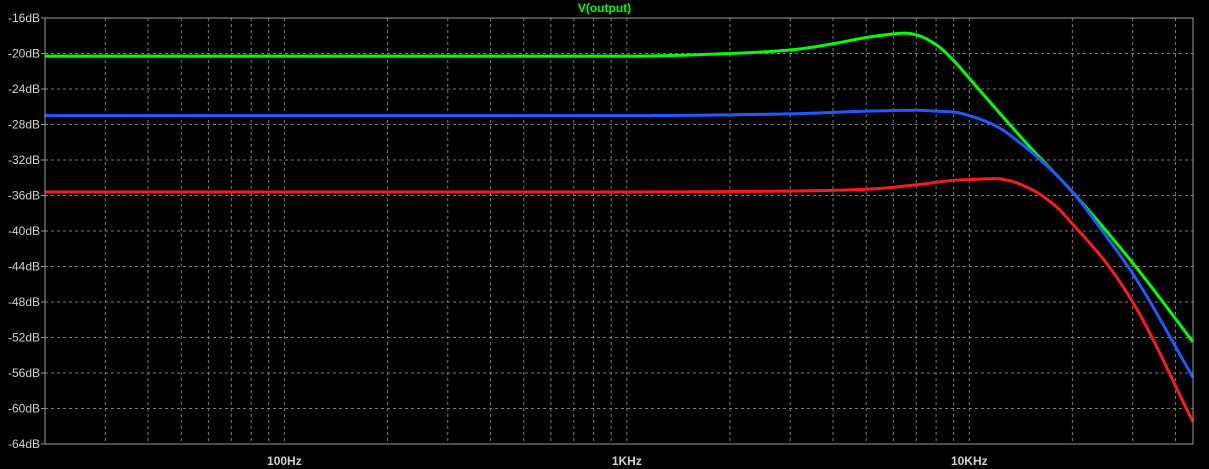  Describe the element at coordinates (24, 125) in the screenshot. I see `y-tick-label: -28dB` at that location.